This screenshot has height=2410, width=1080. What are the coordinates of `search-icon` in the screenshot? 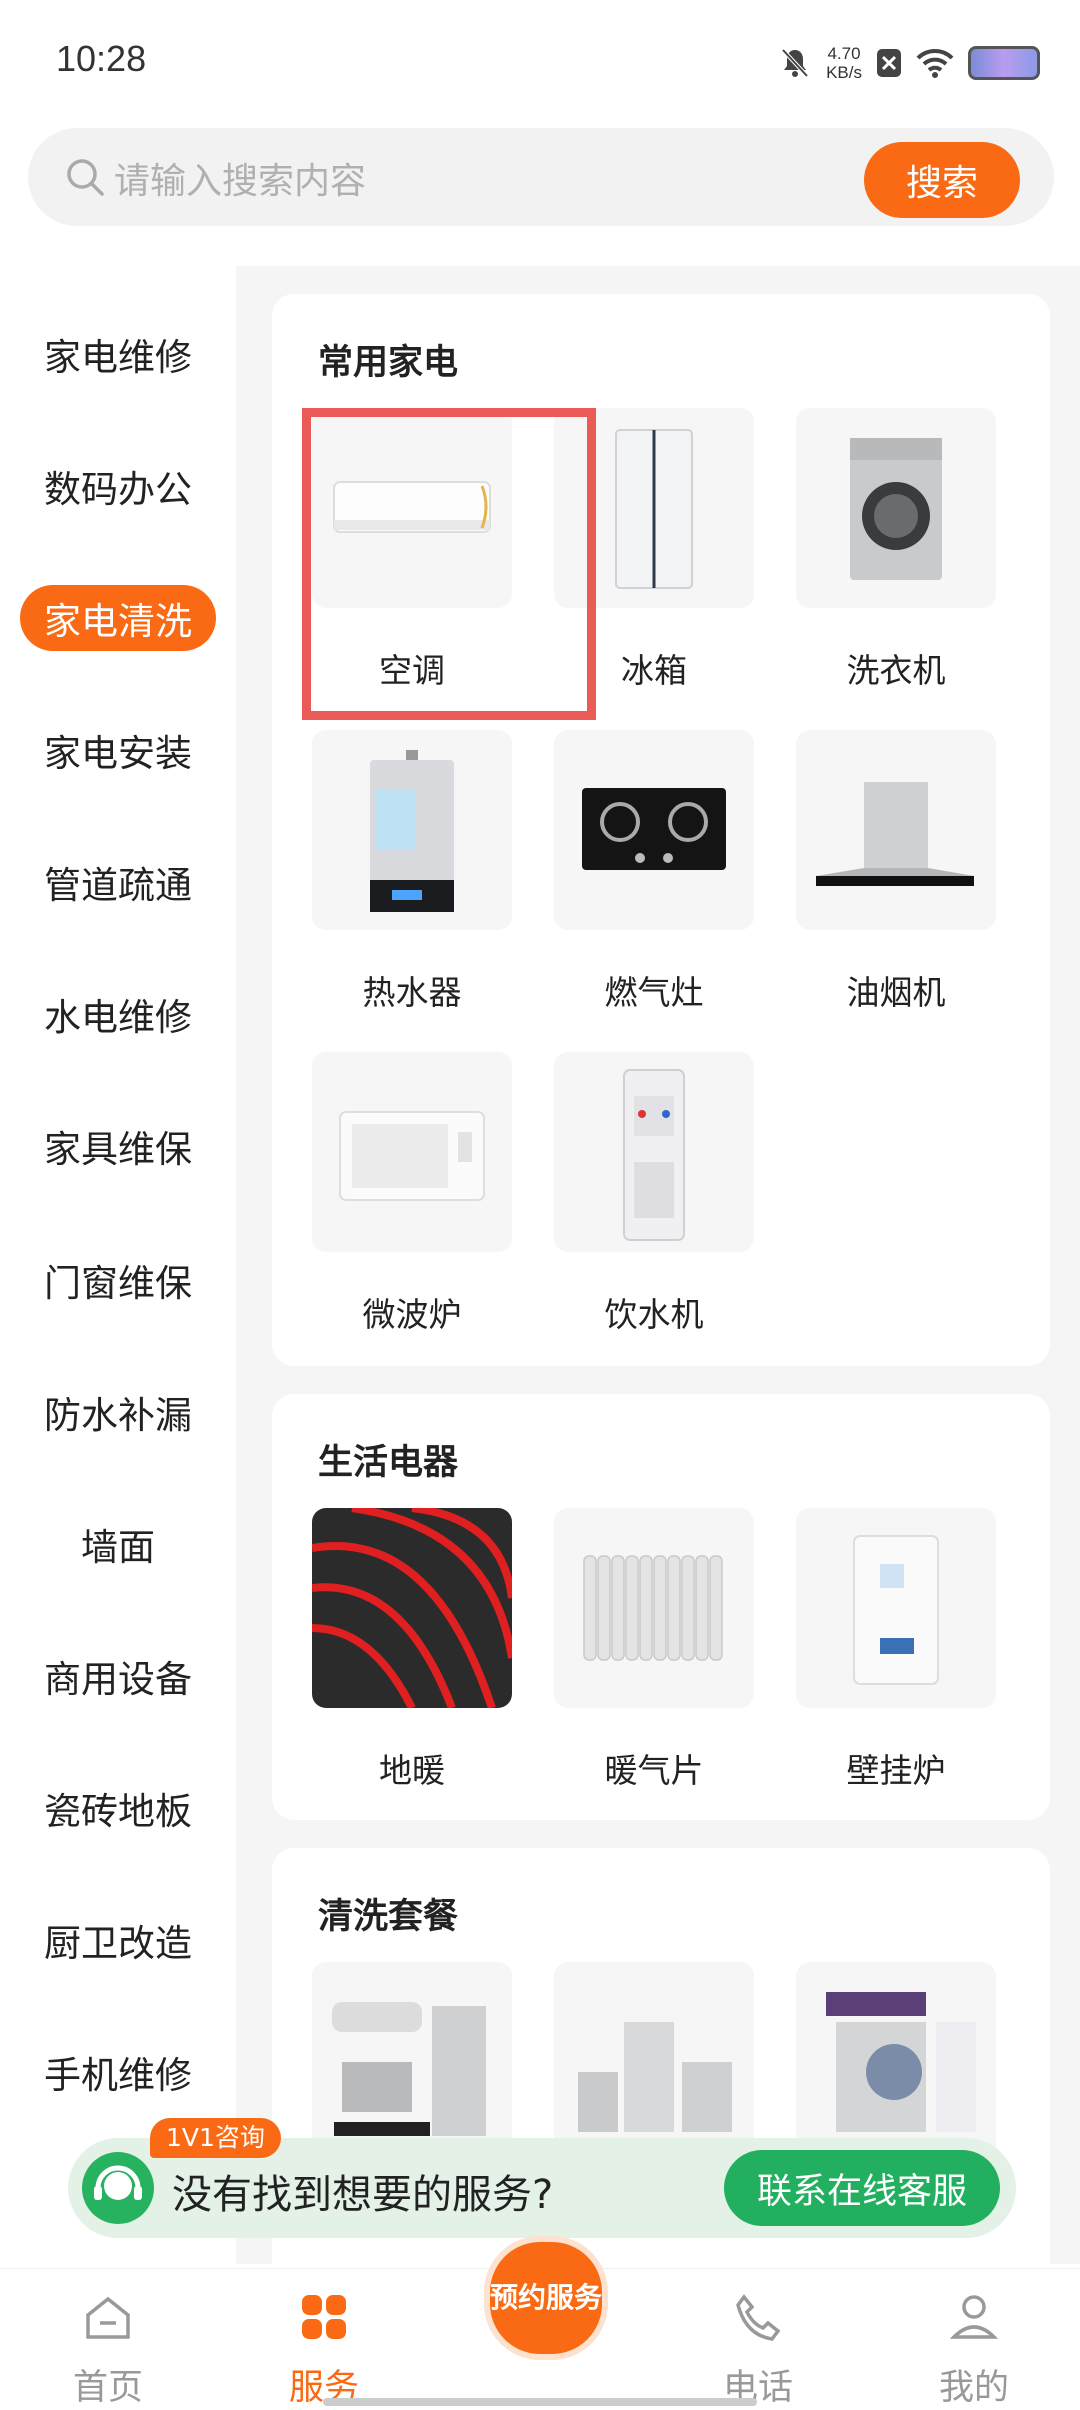 It's located at (85, 177).